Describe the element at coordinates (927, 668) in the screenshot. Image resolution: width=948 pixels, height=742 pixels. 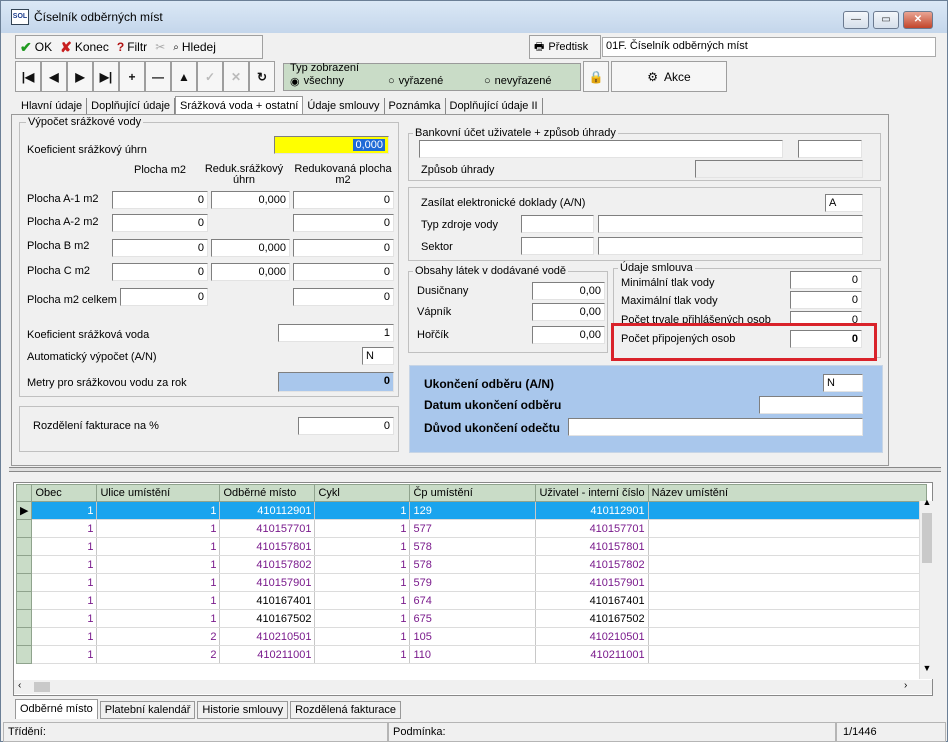
I see `scroll-down-icon: ▼` at that location.